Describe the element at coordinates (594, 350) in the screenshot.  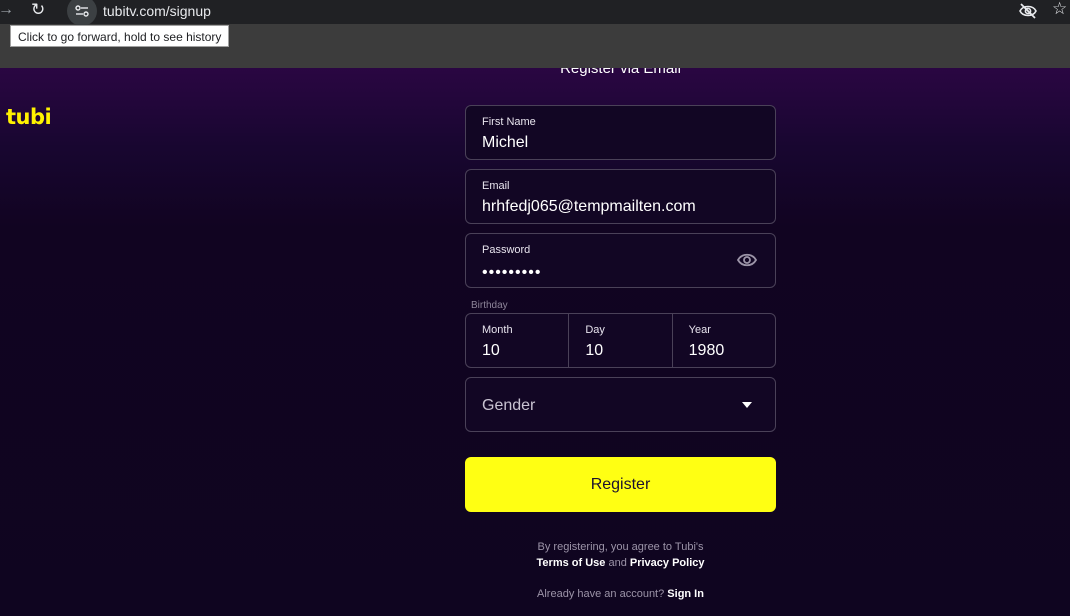
I see `day-value: 10` at that location.